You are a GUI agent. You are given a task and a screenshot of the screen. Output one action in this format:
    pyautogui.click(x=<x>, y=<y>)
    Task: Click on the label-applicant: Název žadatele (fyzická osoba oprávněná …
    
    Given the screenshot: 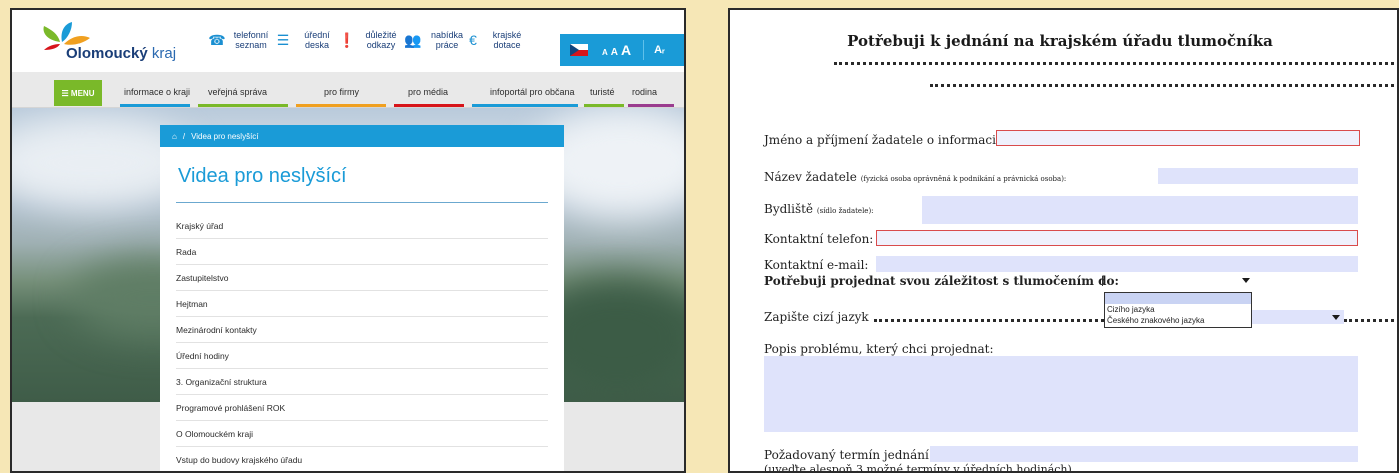 What is the action you would take?
    pyautogui.click(x=915, y=177)
    